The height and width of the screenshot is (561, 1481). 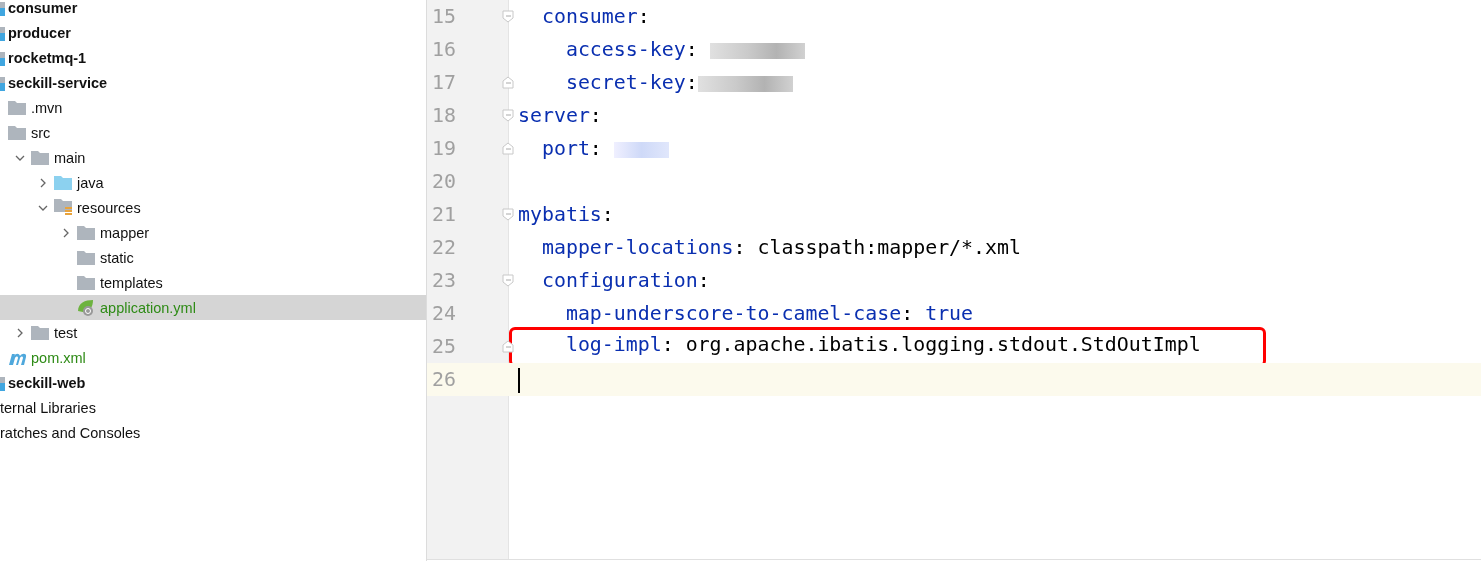 I want to click on line-number: 18, so click(x=443, y=115).